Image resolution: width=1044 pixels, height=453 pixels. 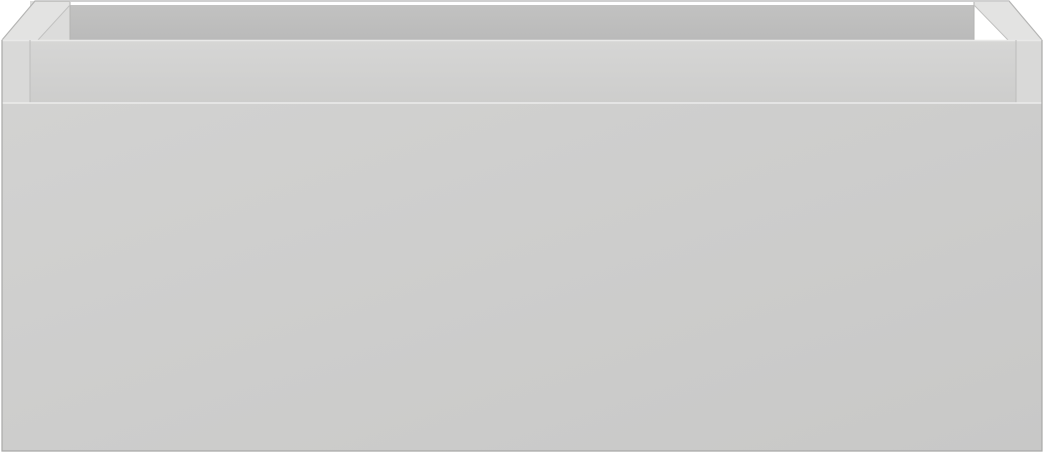 I want to click on drawer-frame-band, so click(x=522, y=71).